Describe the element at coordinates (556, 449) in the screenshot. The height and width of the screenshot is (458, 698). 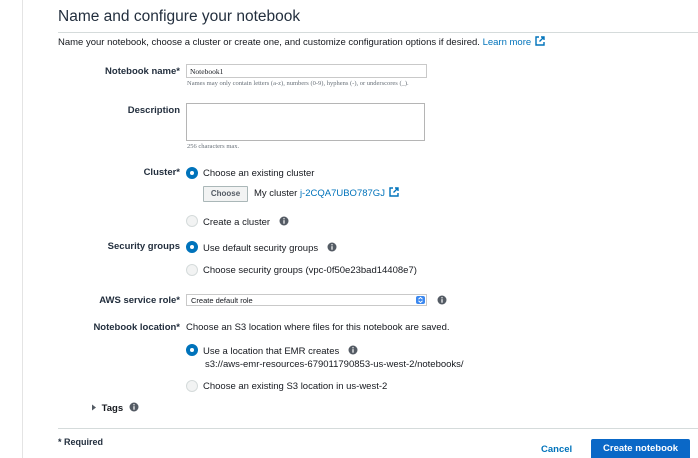
I see `cancel-button: Cancel` at that location.